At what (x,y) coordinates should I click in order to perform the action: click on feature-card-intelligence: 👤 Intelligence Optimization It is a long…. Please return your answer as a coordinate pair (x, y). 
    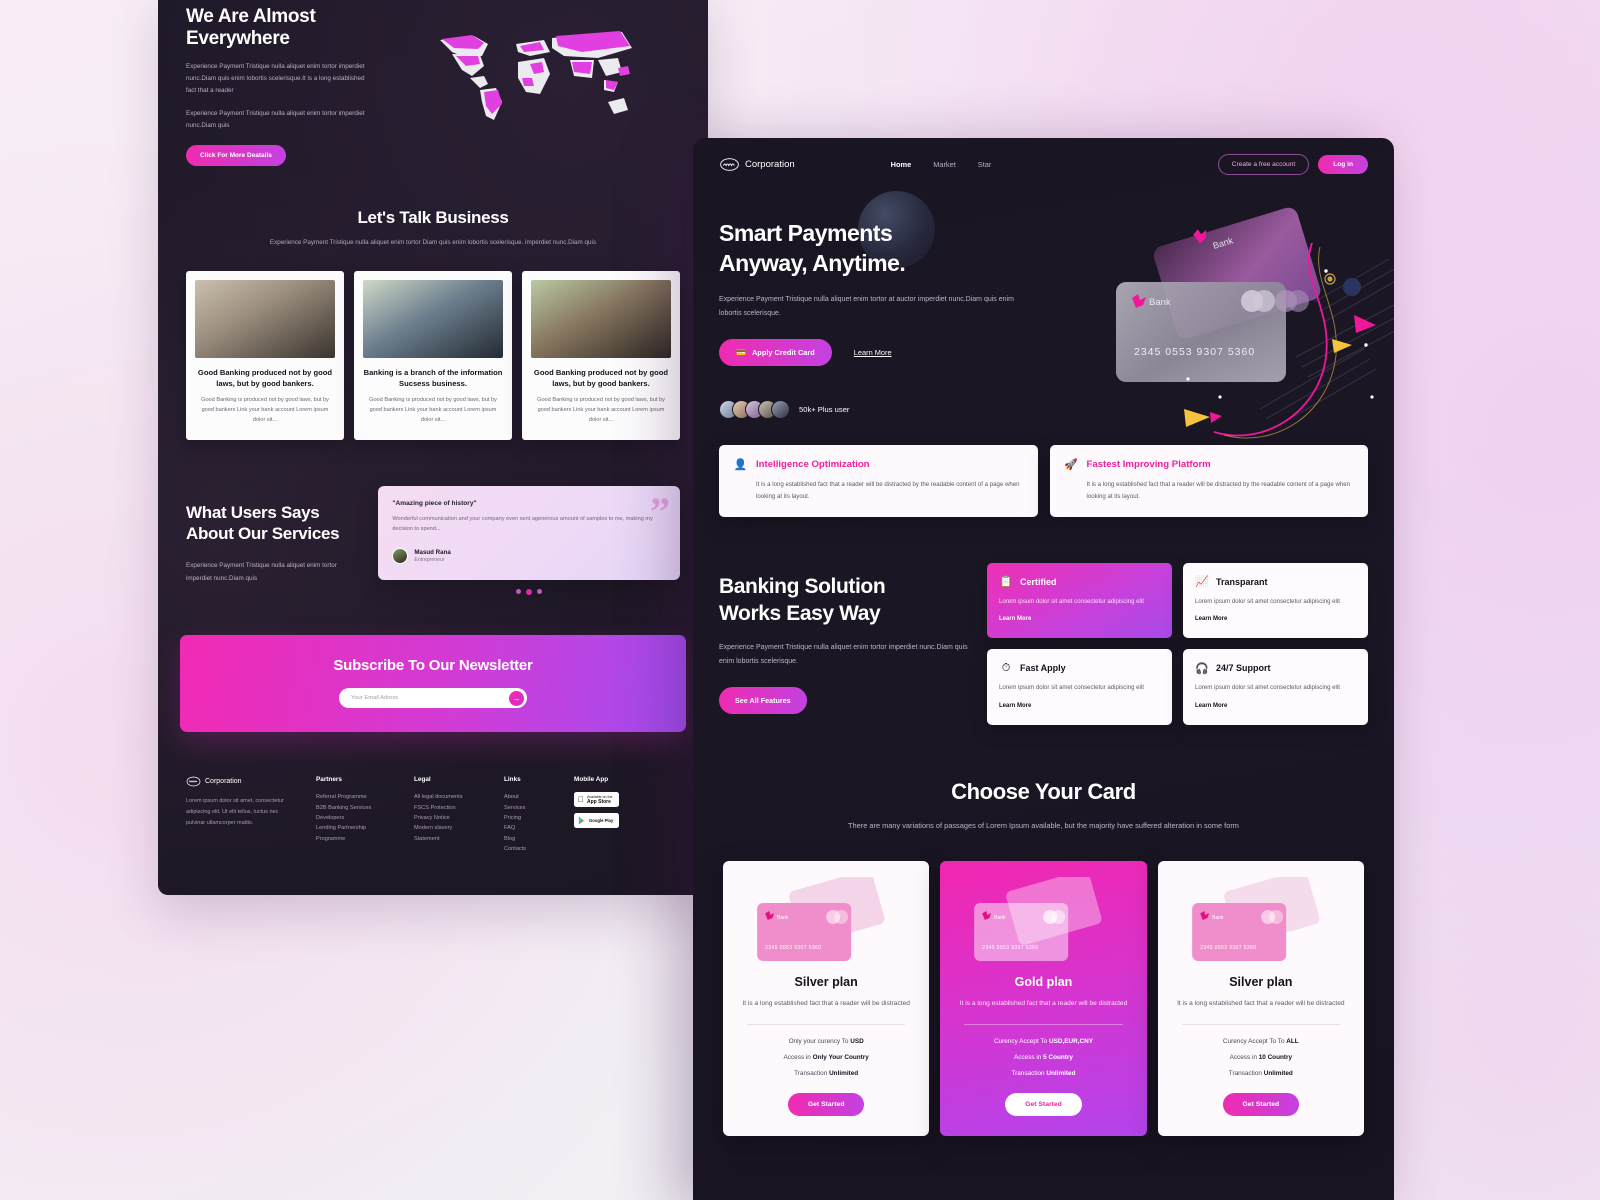
    Looking at the image, I should click on (878, 480).